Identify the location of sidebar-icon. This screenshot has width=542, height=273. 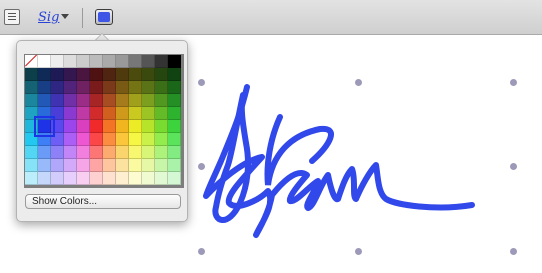
(12, 17).